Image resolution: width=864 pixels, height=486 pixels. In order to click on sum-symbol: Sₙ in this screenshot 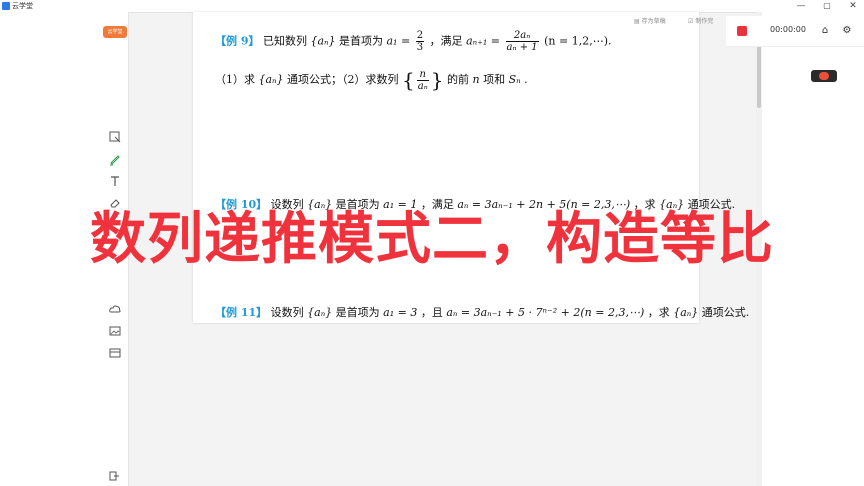, I will do `click(514, 79)`.